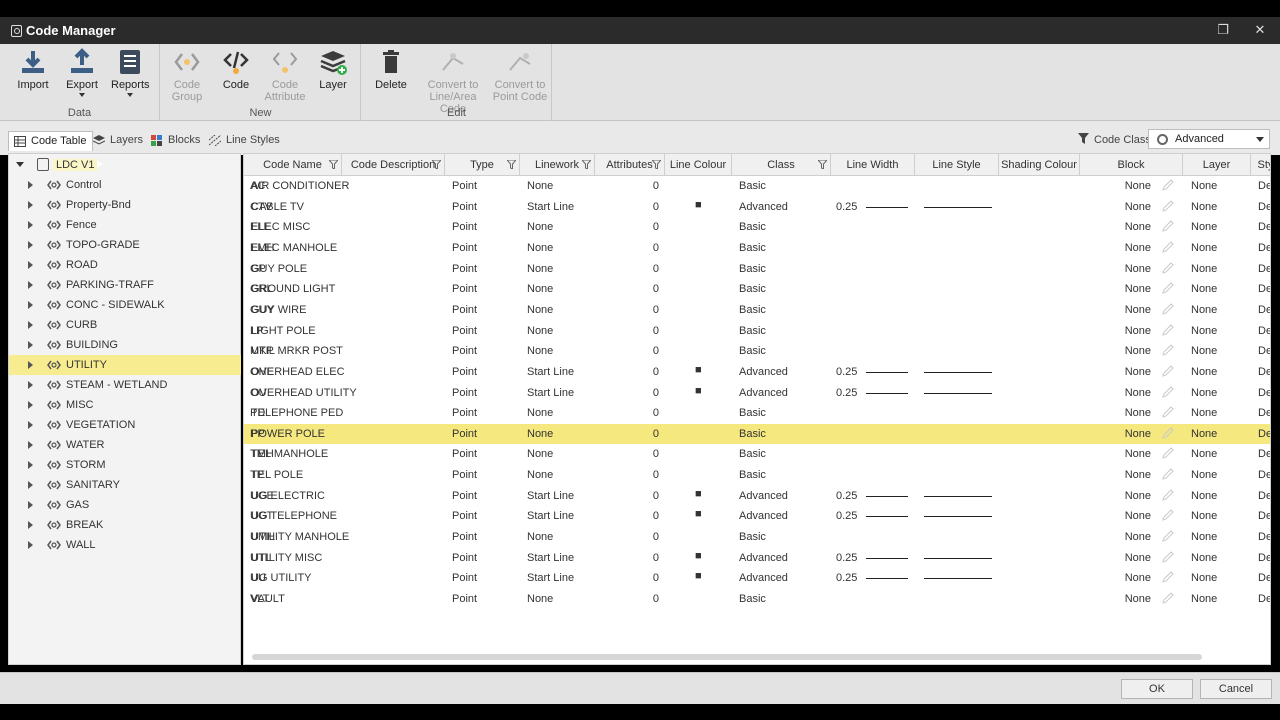 Image resolution: width=1280 pixels, height=720 pixels. I want to click on tree-item: ROAD, so click(125, 265).